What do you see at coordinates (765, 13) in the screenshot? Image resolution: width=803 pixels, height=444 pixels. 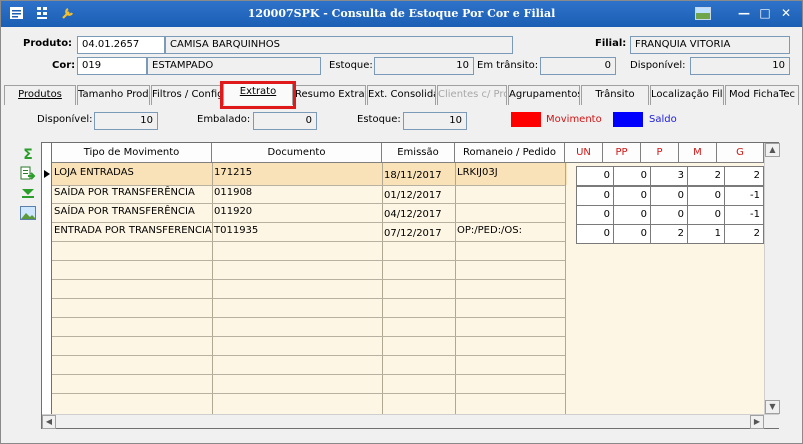 I see `maximize-button: □` at bounding box center [765, 13].